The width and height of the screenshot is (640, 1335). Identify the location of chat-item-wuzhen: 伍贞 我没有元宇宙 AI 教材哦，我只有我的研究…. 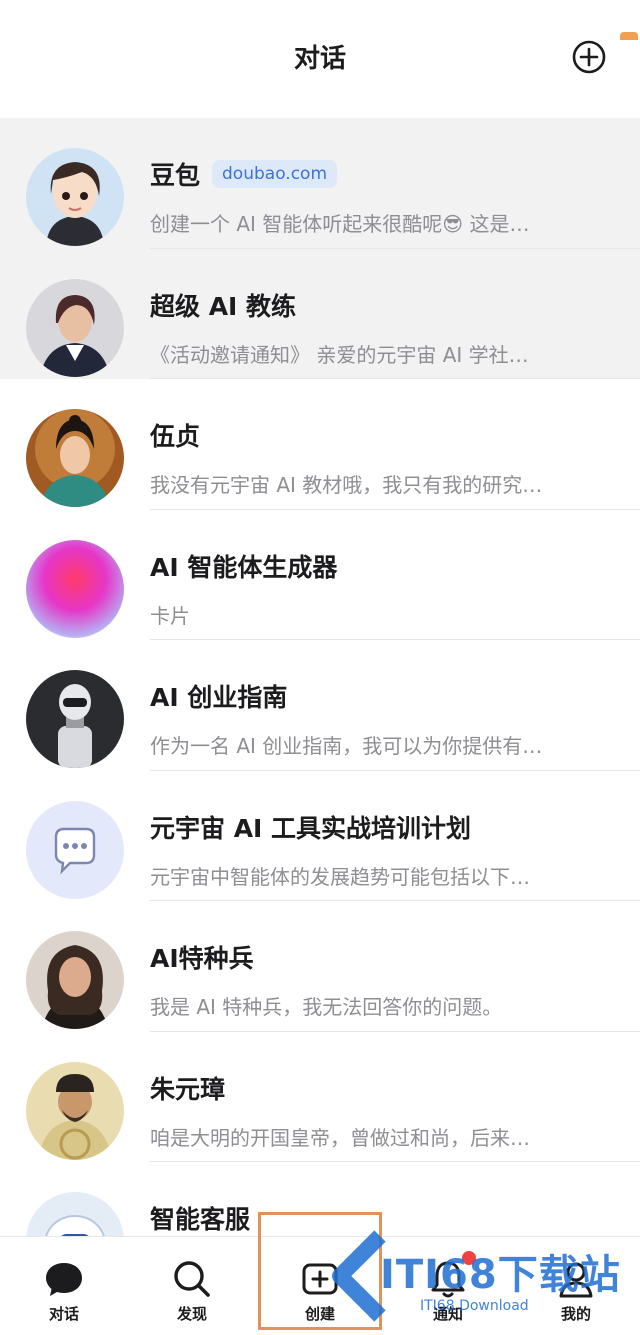
(320, 444).